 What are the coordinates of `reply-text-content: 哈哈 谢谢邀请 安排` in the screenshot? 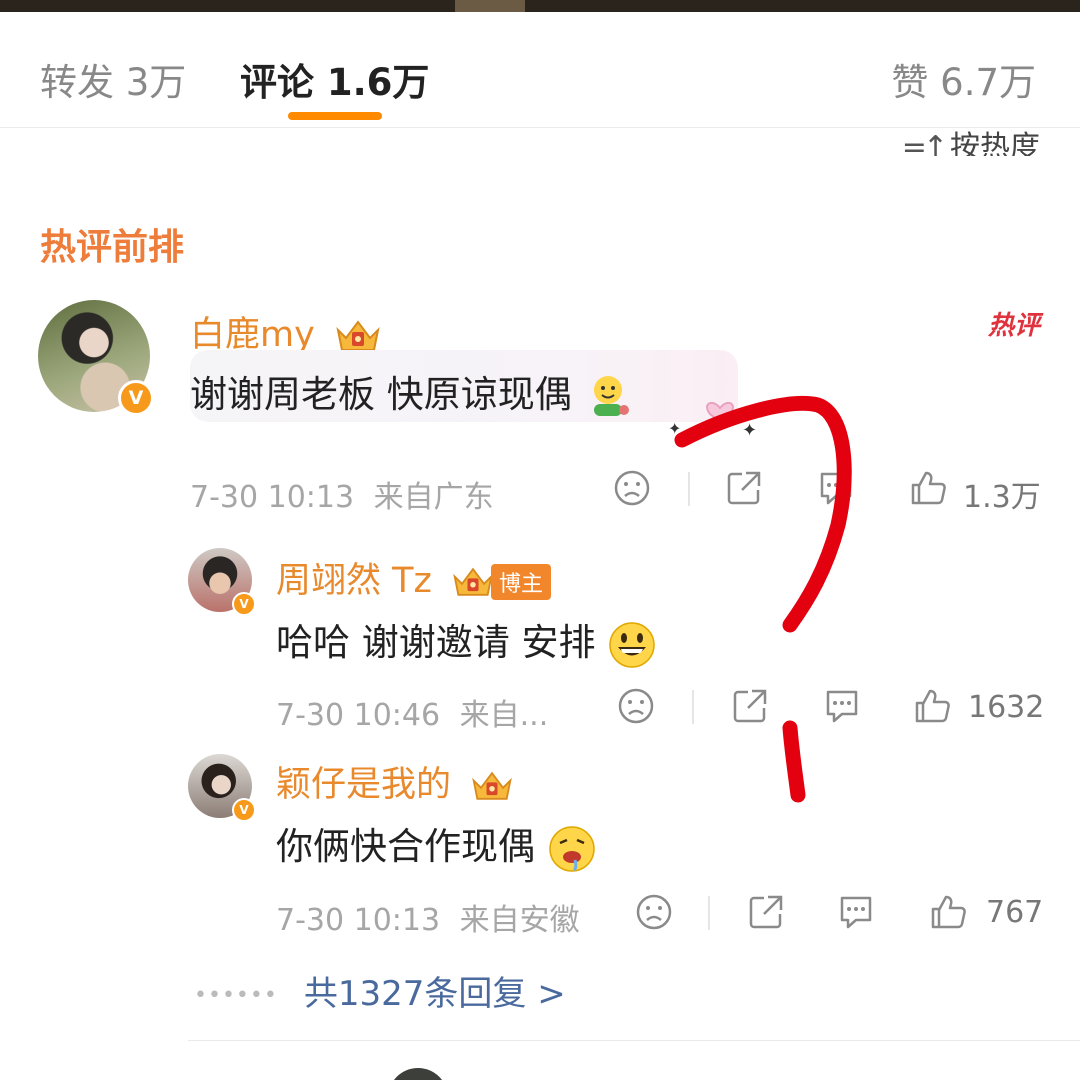 It's located at (436, 642).